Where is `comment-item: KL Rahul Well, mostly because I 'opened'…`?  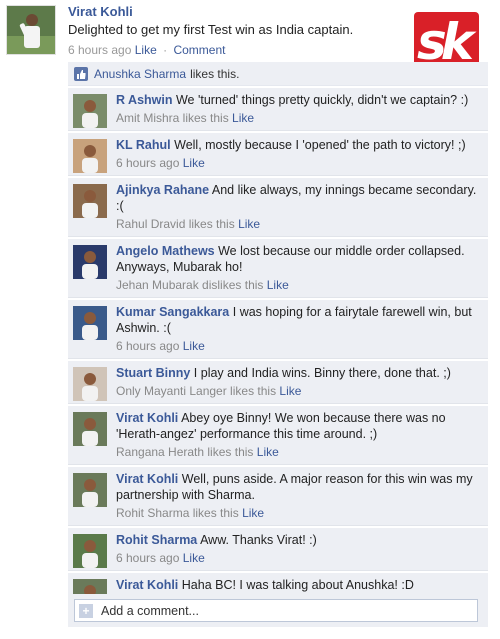
comment-item: KL Rahul Well, mostly because I 'opened'… is located at coordinates (278, 154).